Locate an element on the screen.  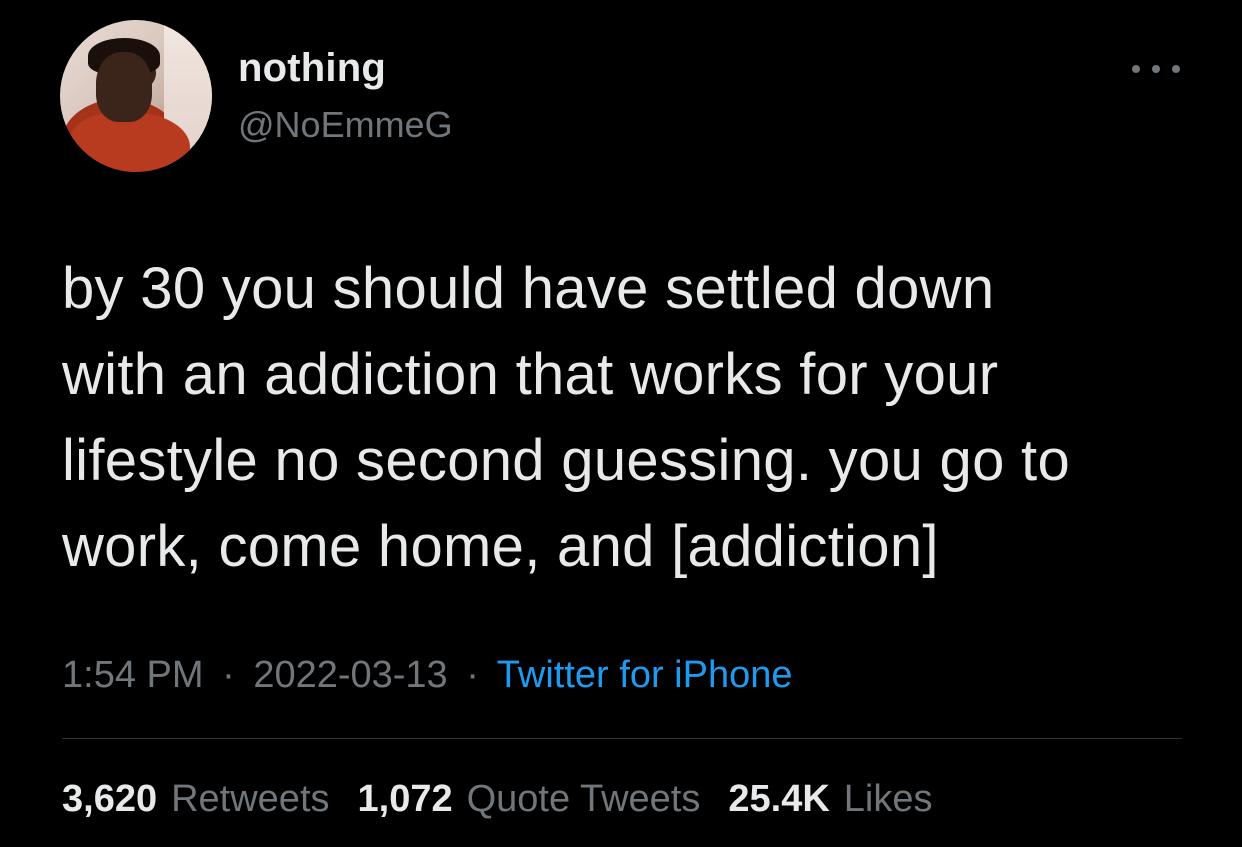
retweets-stat: 3,620 Retweets is located at coordinates (196, 799).